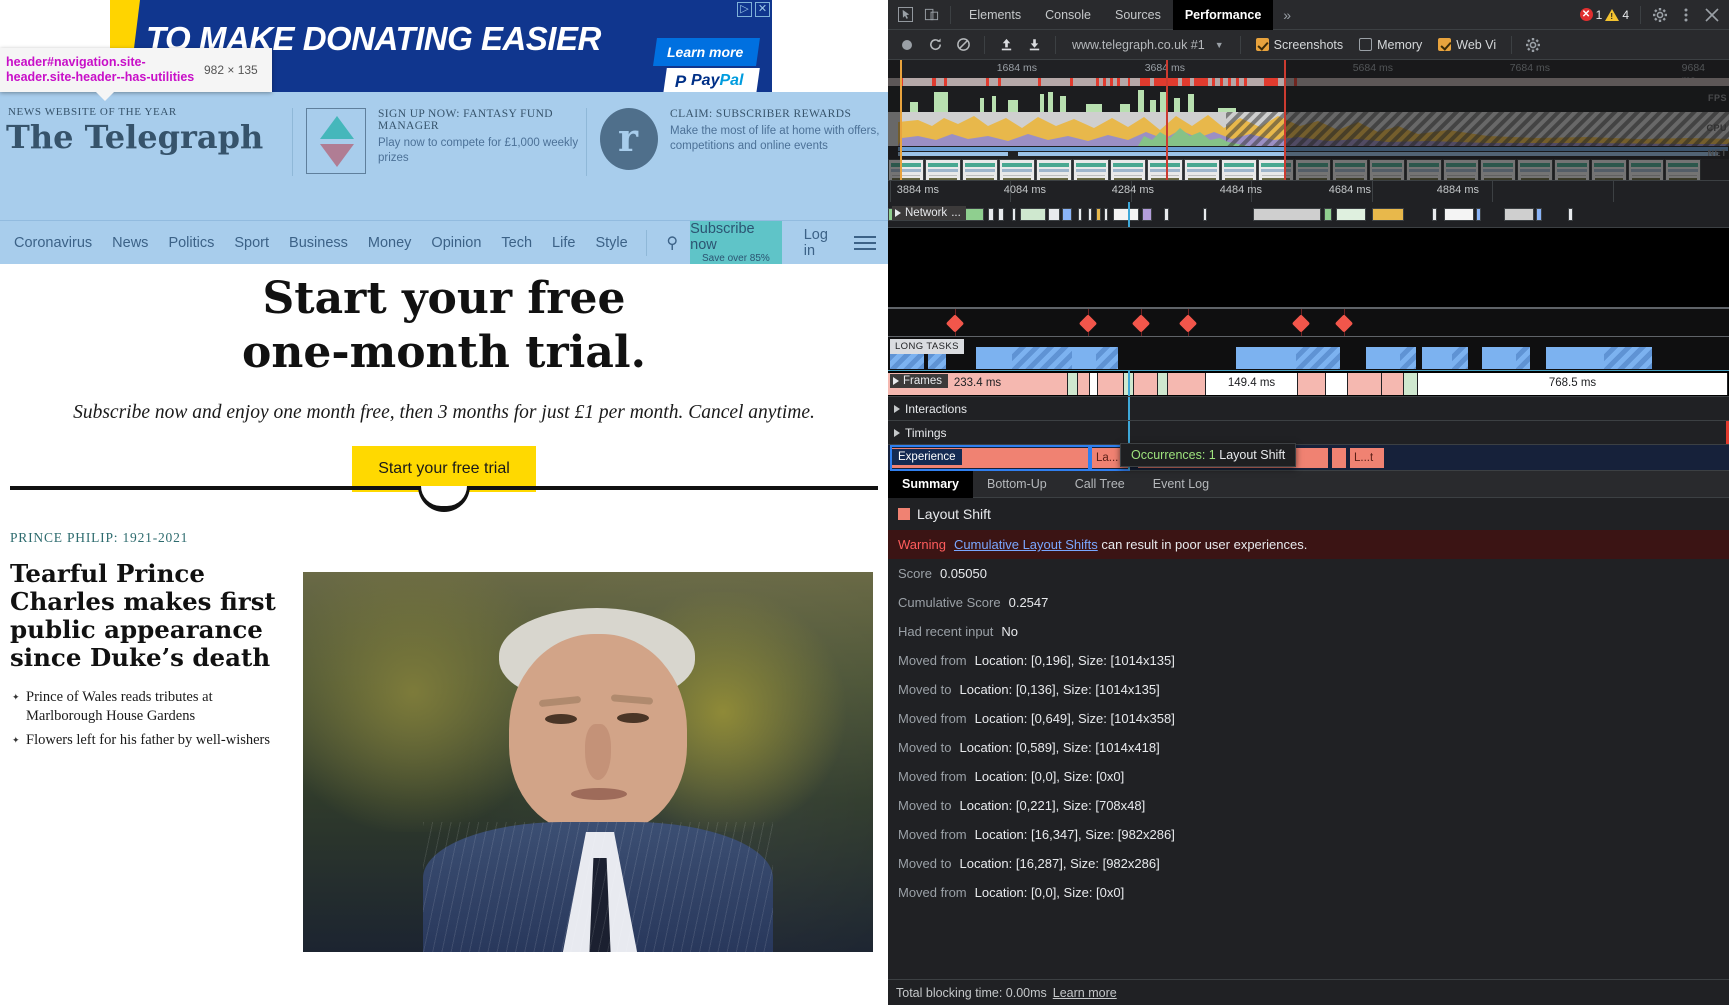 The width and height of the screenshot is (1729, 1005). What do you see at coordinates (1085, 993) in the screenshot?
I see `learn-more-link: Learn more` at bounding box center [1085, 993].